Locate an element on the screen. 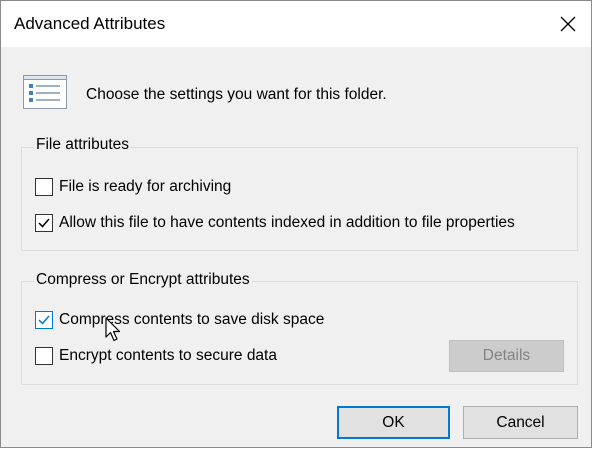 The image size is (594, 459). close-icon is located at coordinates (568, 24).